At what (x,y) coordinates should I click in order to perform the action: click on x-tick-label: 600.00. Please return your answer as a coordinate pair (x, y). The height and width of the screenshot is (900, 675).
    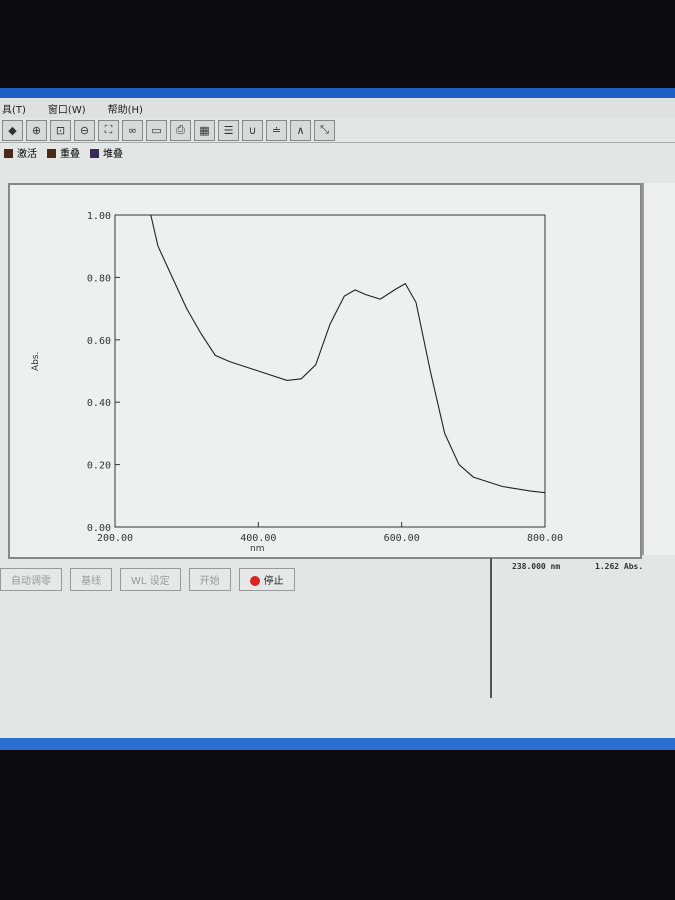
    Looking at the image, I should click on (402, 538).